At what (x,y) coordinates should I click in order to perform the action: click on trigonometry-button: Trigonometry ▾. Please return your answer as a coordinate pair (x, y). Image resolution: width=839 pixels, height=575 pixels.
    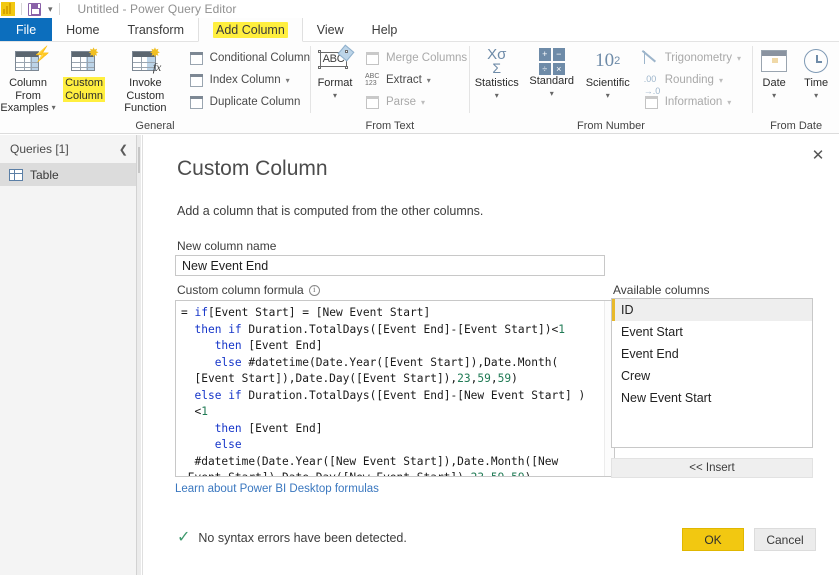
    Looking at the image, I should click on (691, 58).